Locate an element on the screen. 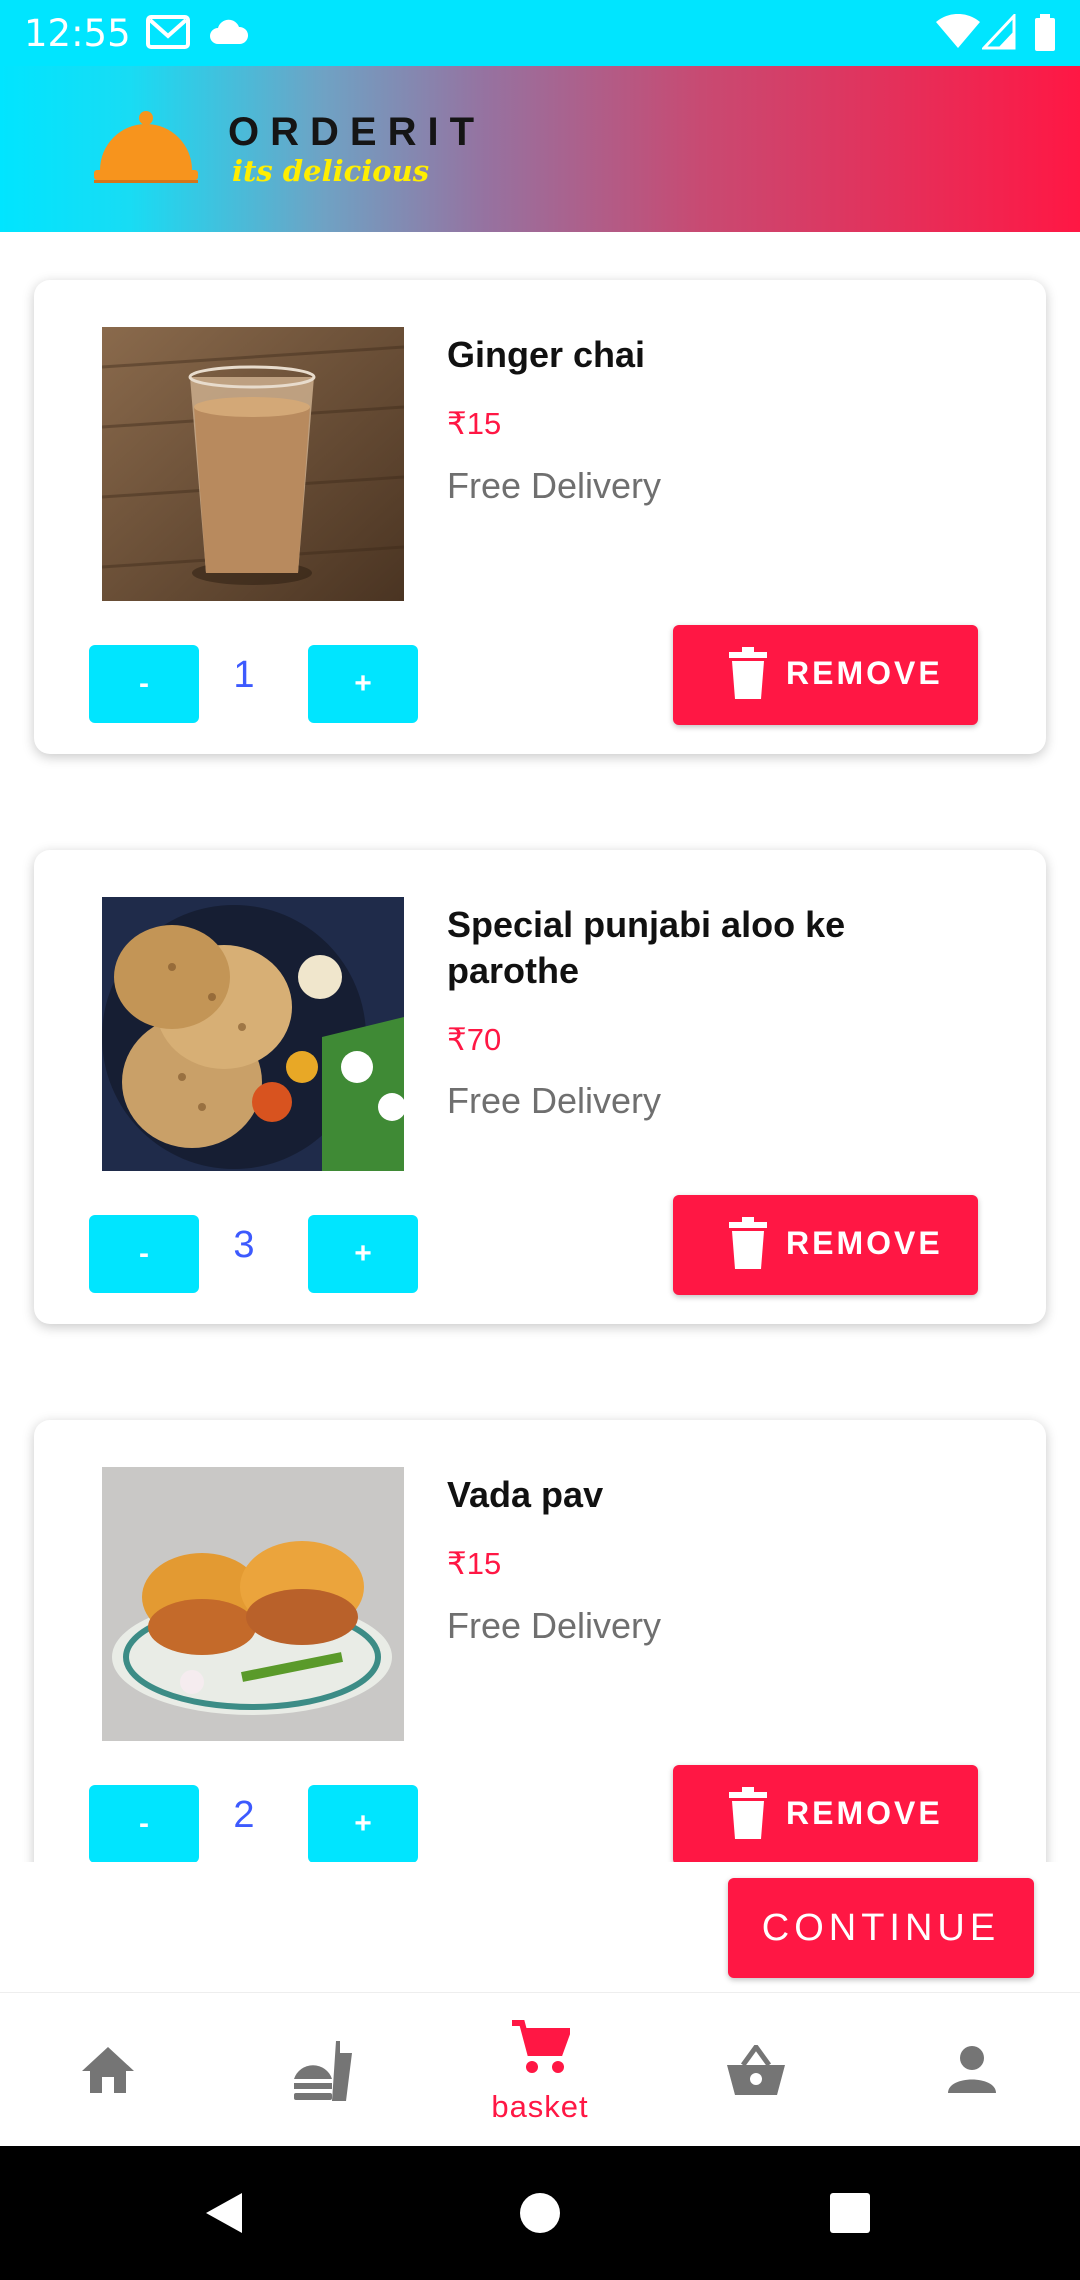 This screenshot has height=2280, width=1080. home-circle-icon is located at coordinates (540, 2213).